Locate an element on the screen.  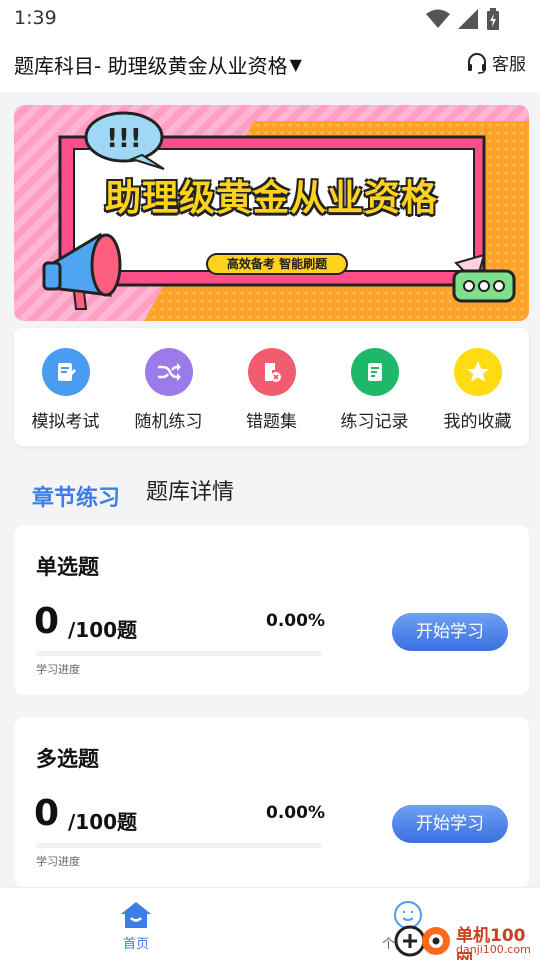
home-icon is located at coordinates (136, 915).